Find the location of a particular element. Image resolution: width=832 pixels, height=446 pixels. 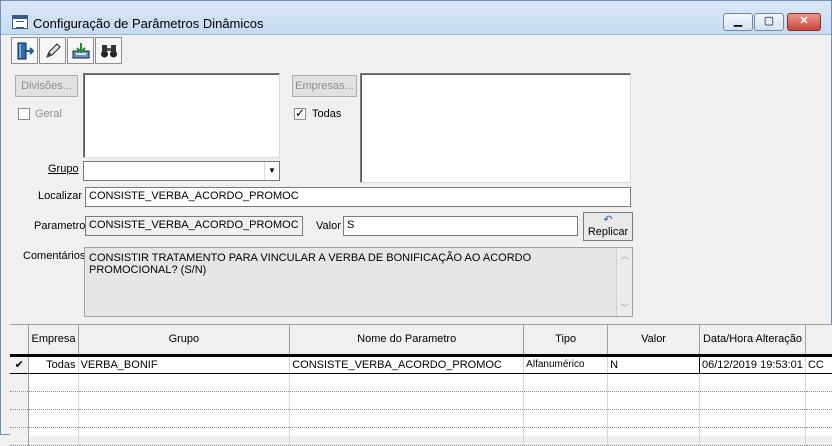

pencil-icon is located at coordinates (53, 50).